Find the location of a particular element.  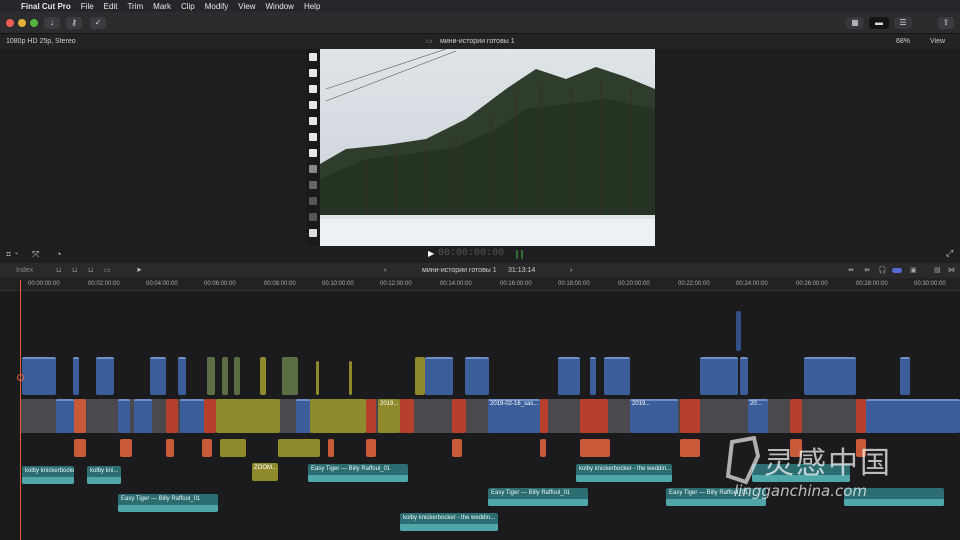

menu-mark: Mark is located at coordinates (162, 6).